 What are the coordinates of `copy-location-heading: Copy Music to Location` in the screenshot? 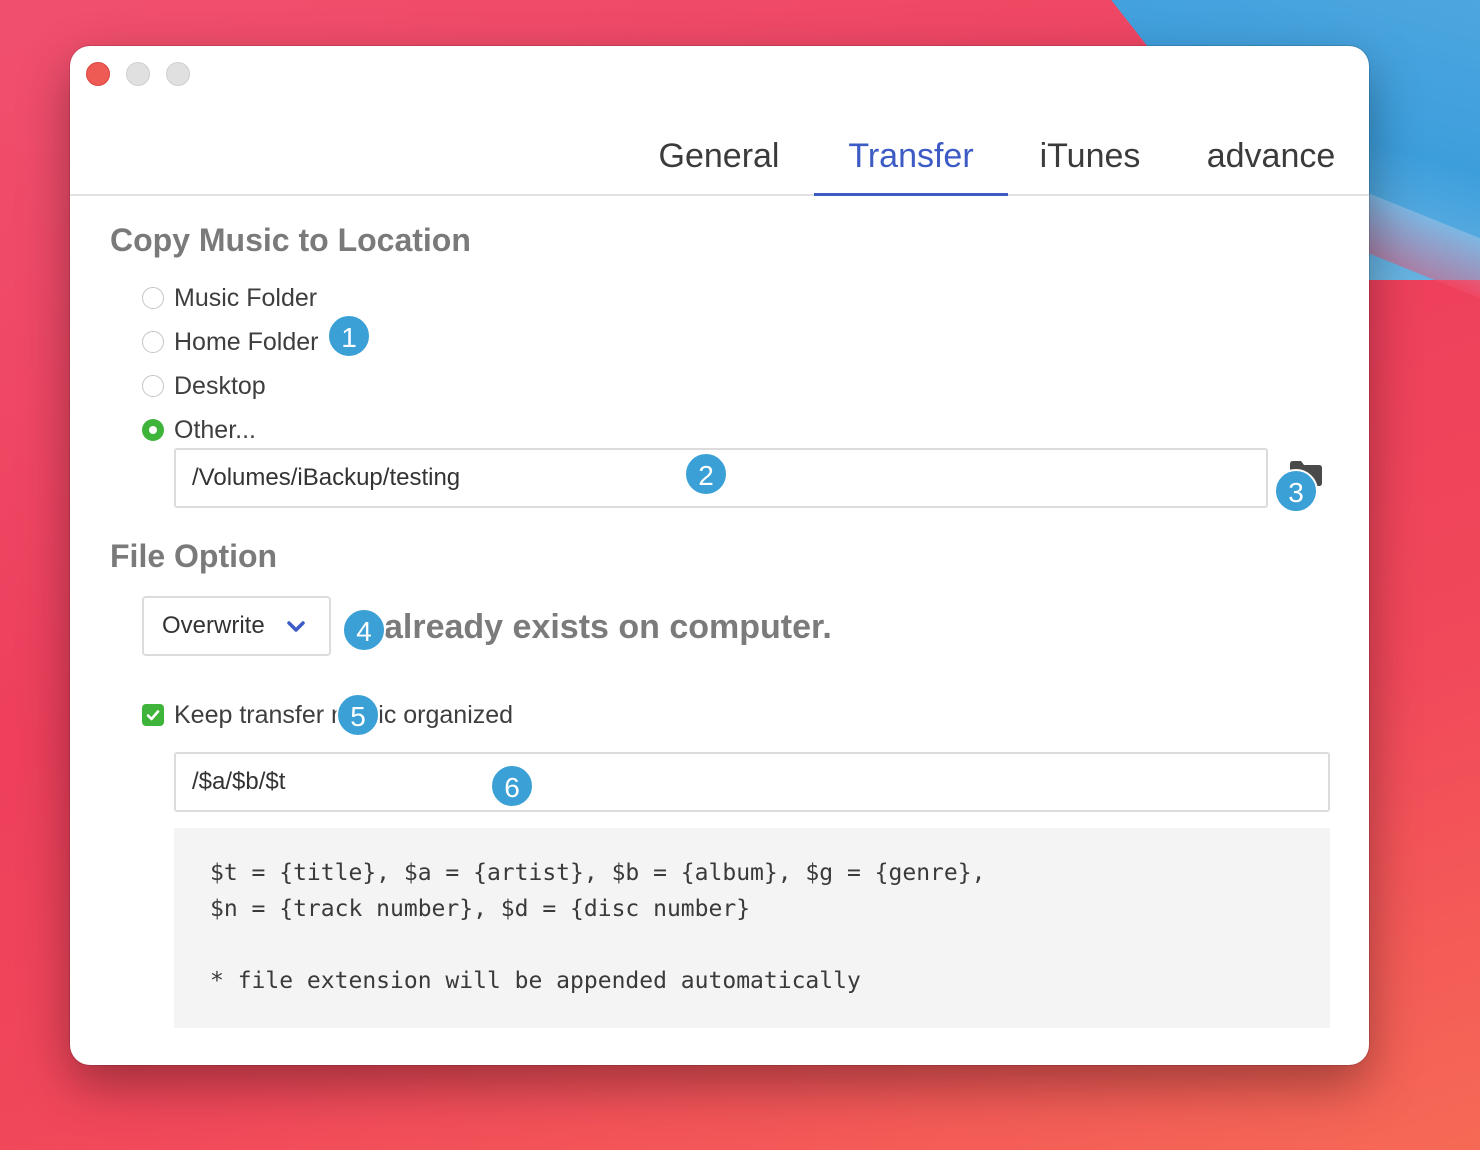 It's located at (290, 240).